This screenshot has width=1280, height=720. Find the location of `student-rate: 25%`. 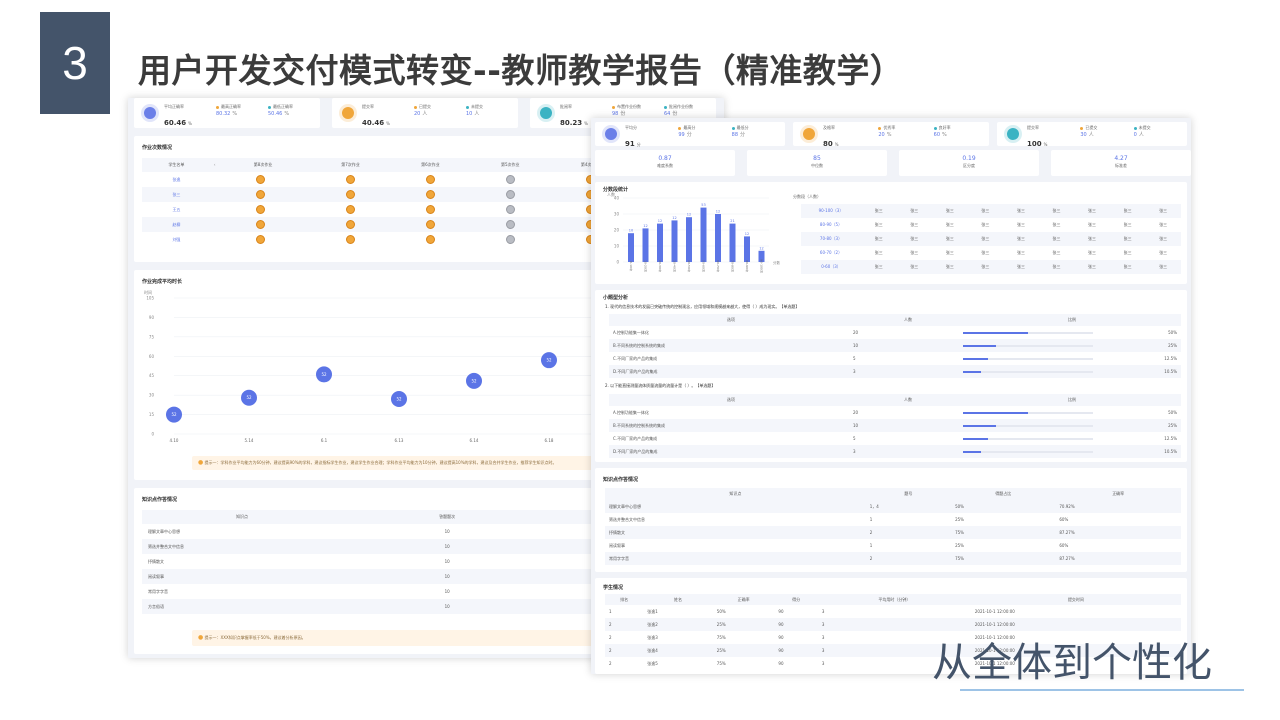

student-rate: 25% is located at coordinates (721, 650).